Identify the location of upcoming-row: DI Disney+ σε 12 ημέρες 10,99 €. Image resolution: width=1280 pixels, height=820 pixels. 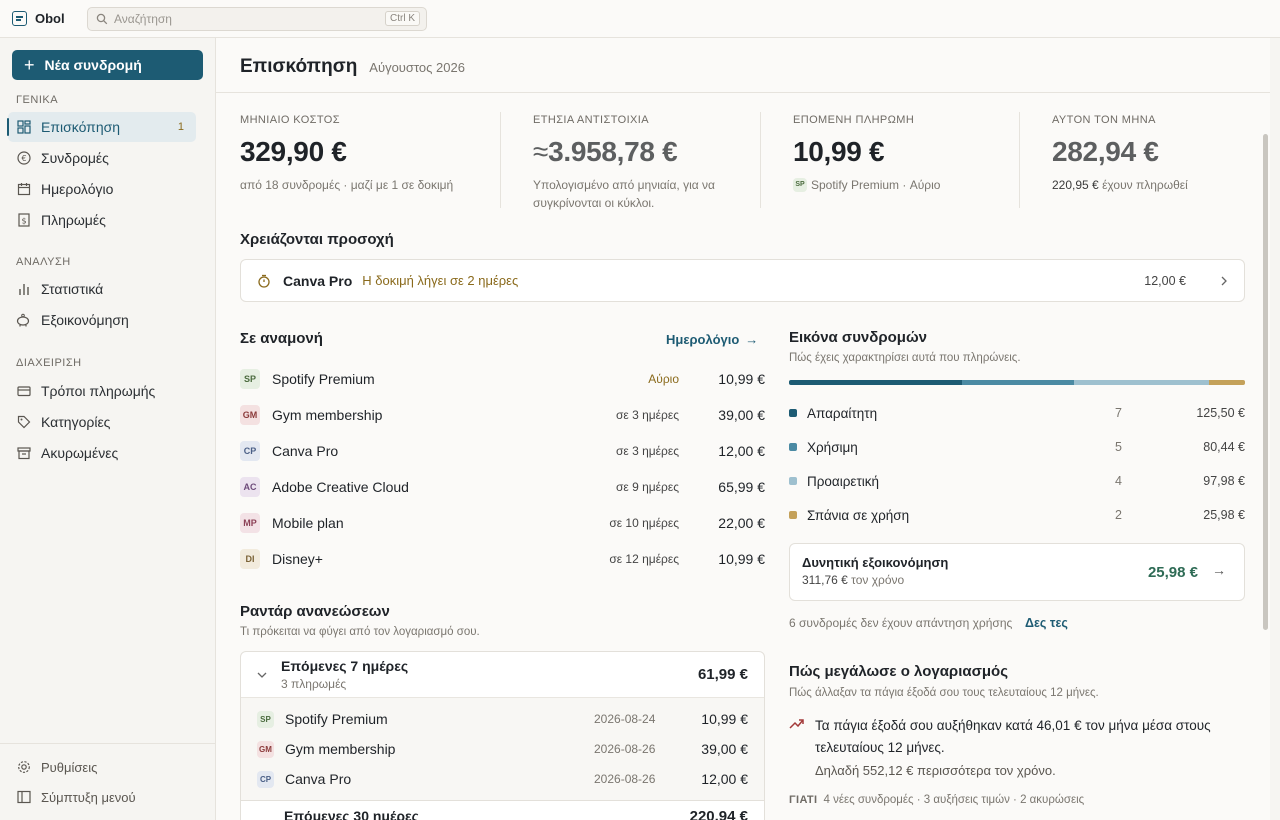
(502, 559).